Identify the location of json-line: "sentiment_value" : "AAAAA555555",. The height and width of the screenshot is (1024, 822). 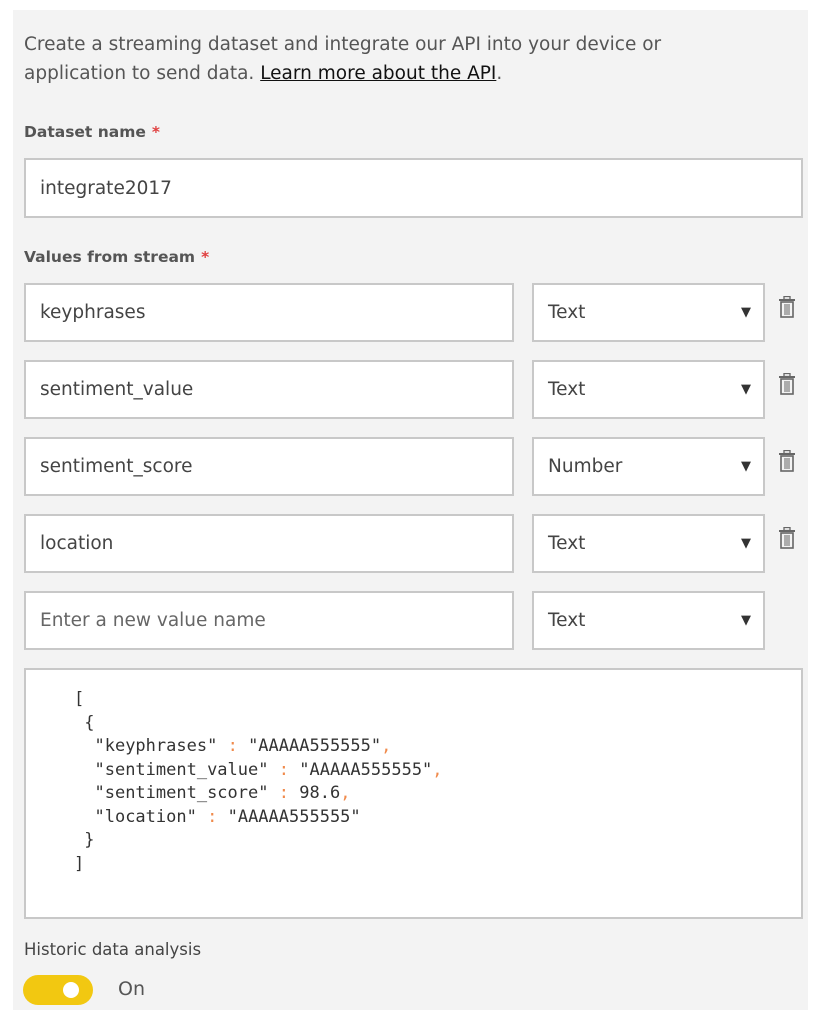
(268, 769).